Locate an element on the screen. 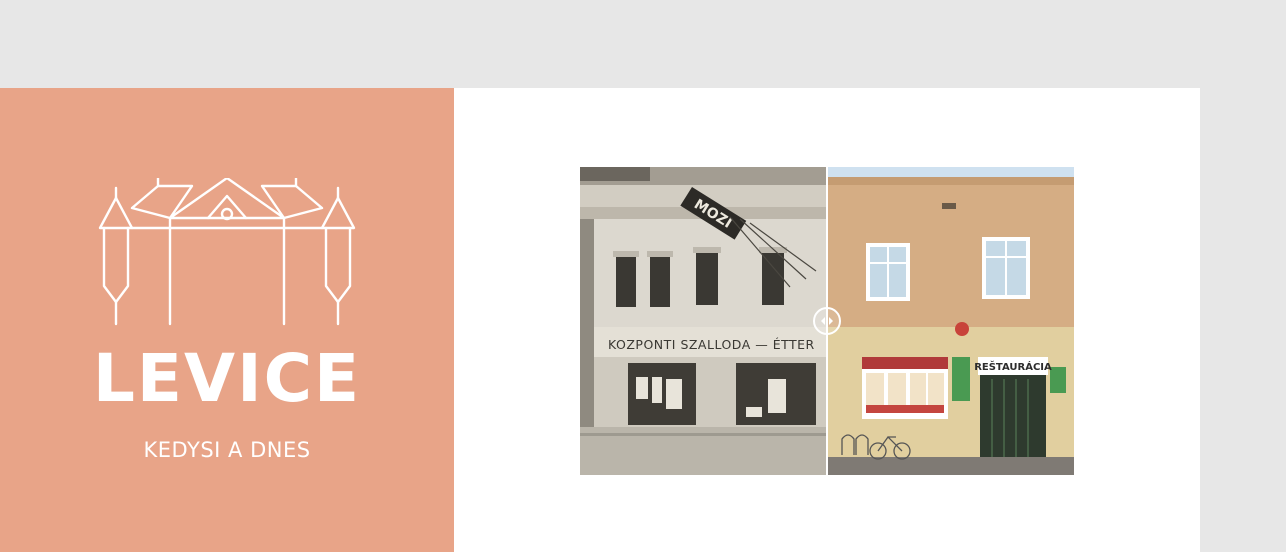  facade-sign: KOZPONTI SZALLODA — ÉTTER is located at coordinates (711, 344).